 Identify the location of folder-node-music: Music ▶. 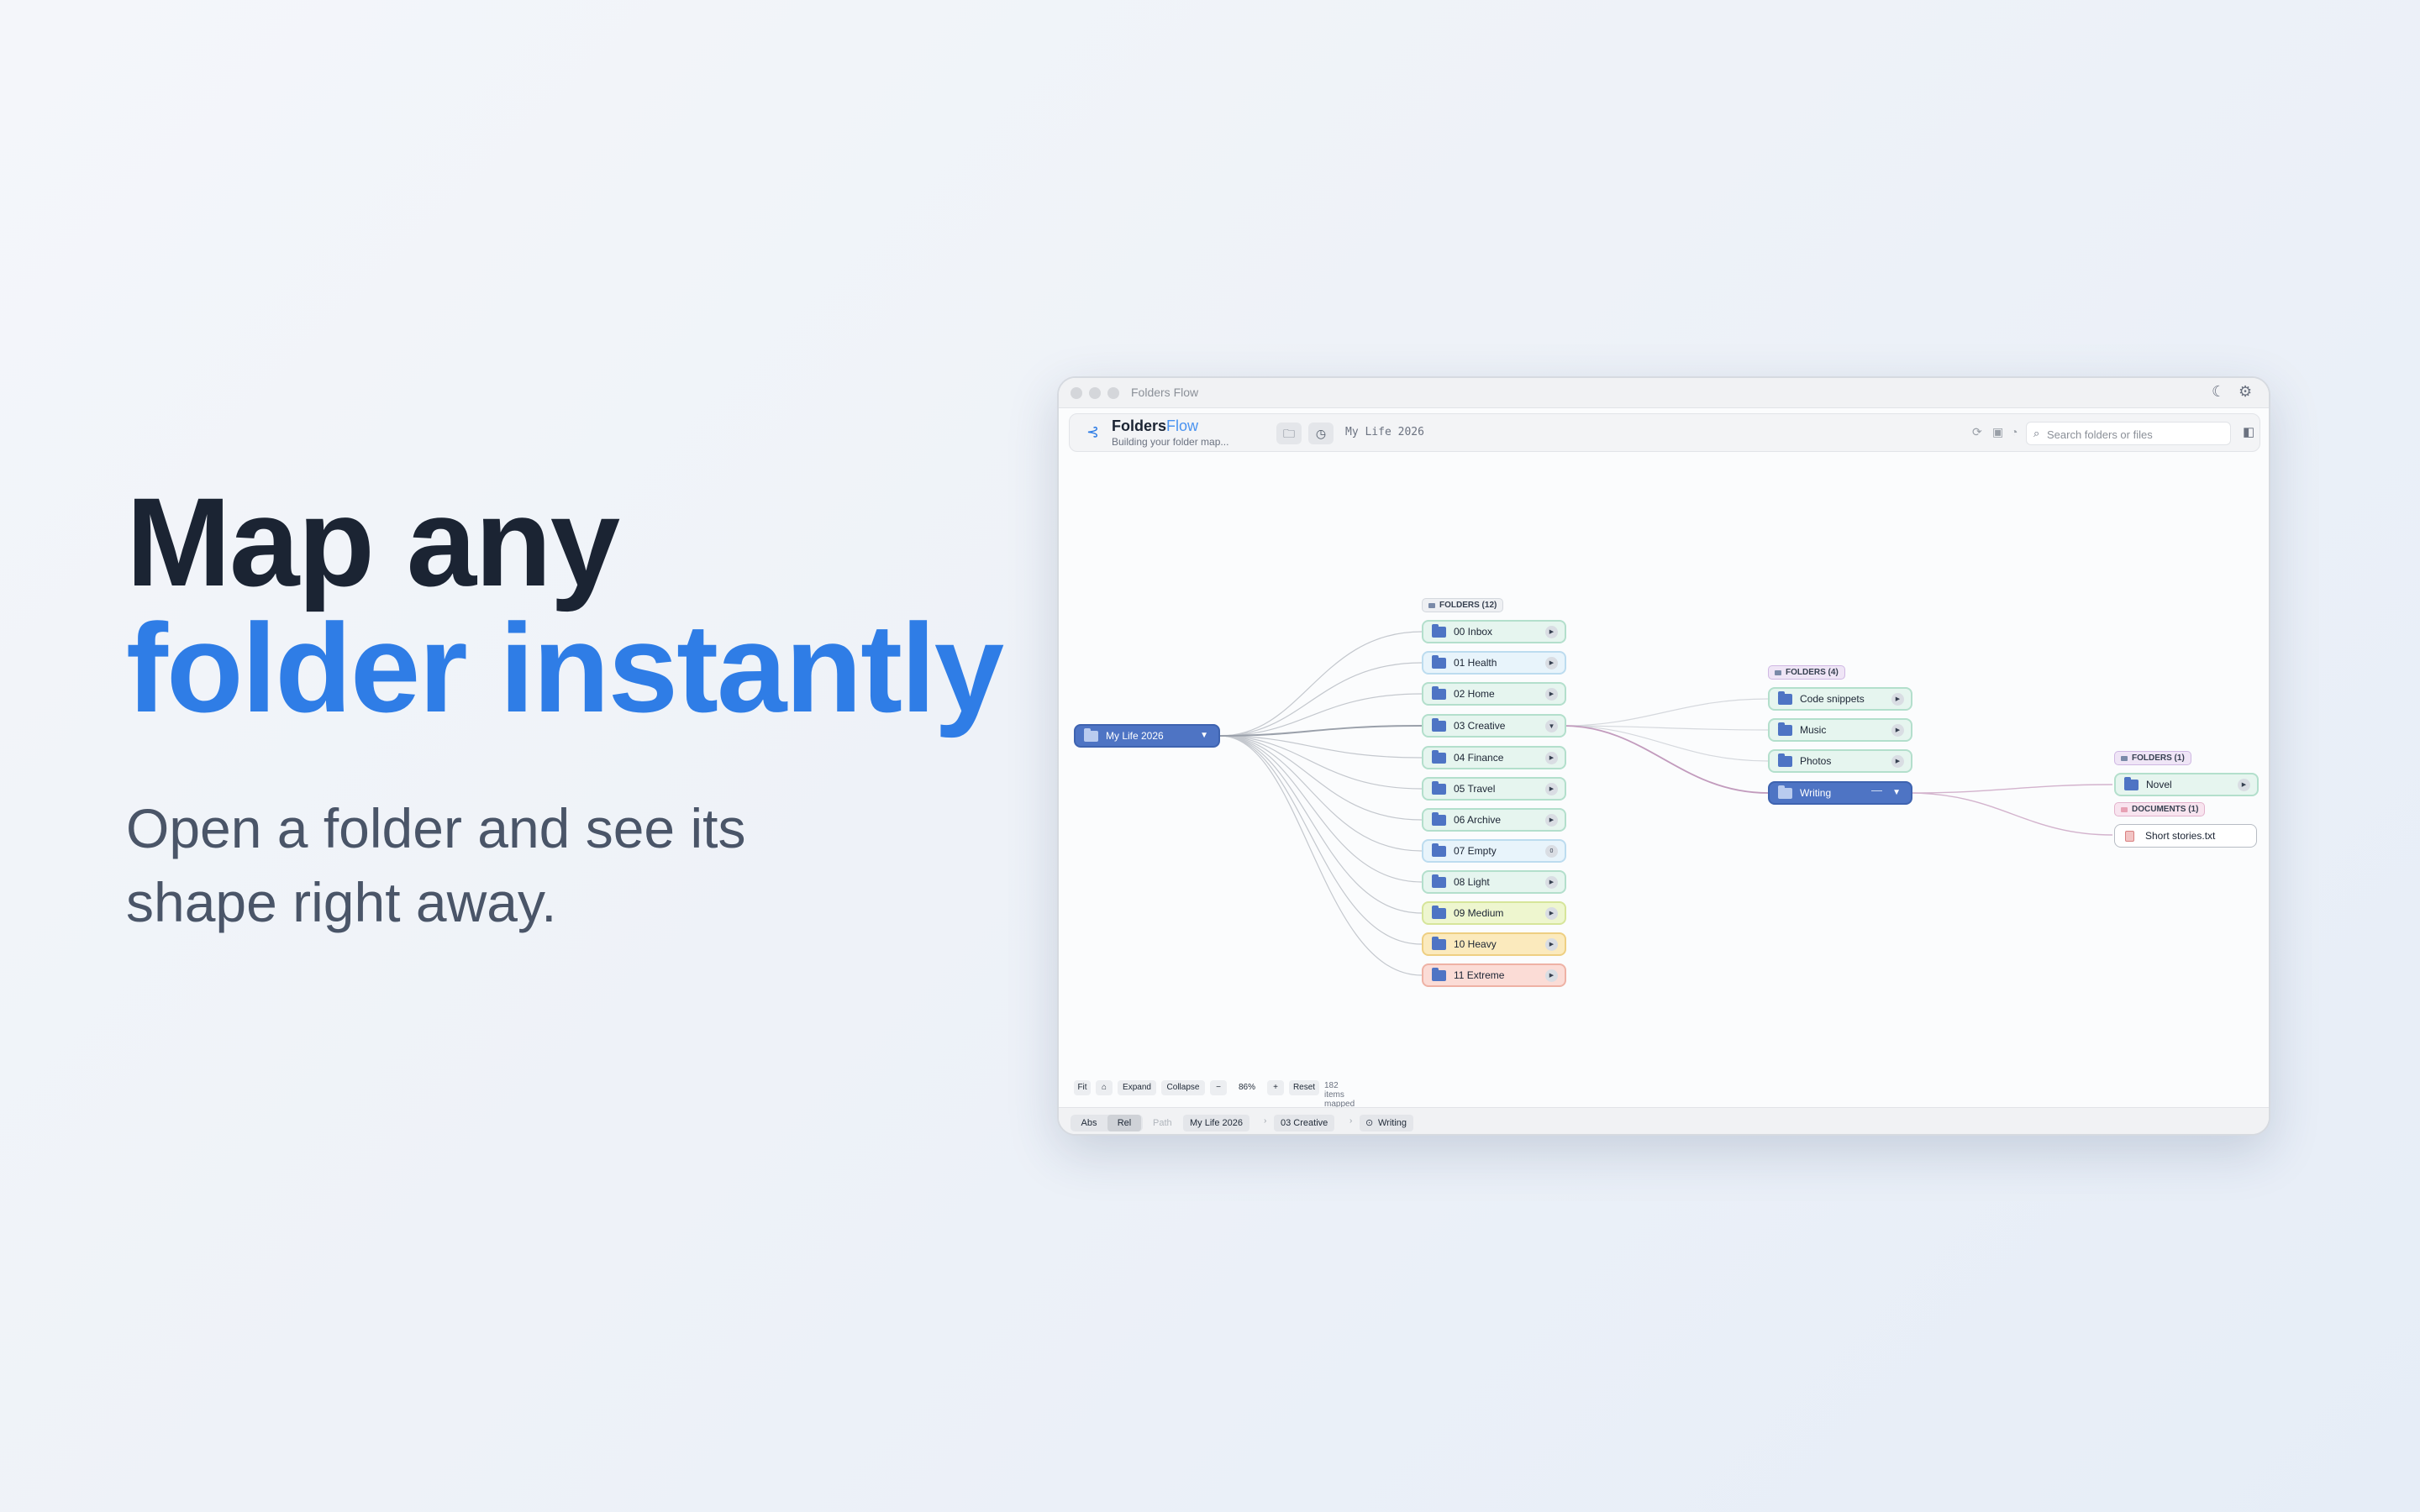
(1840, 730).